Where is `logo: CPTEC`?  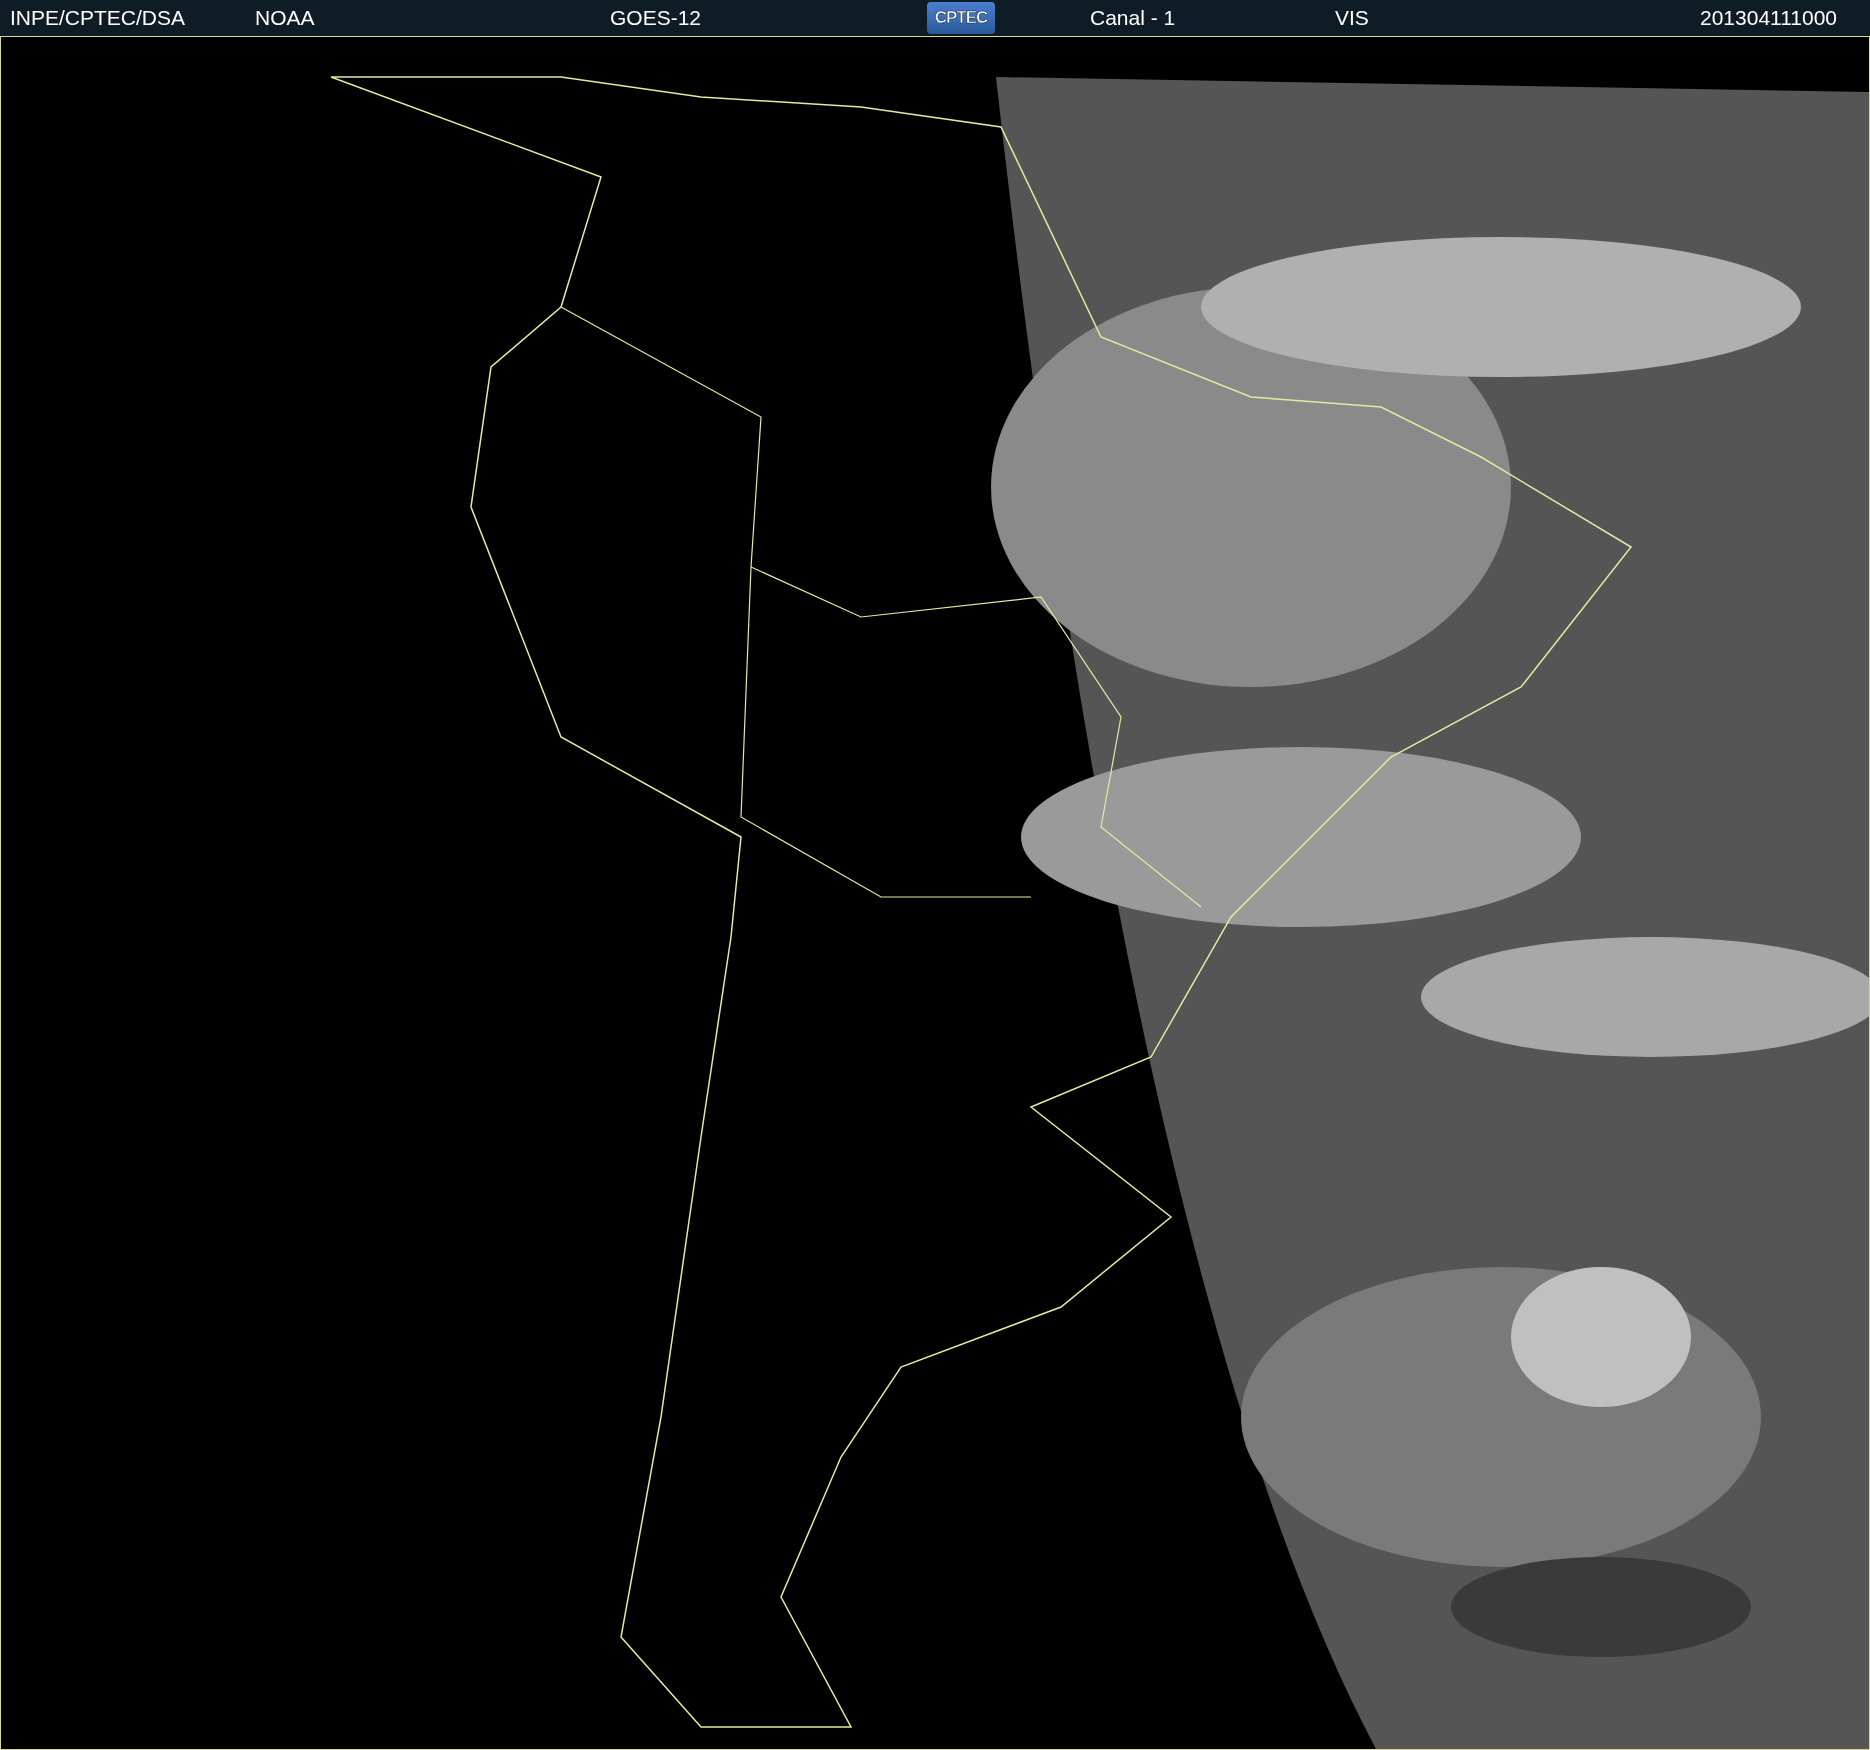
logo: CPTEC is located at coordinates (961, 18).